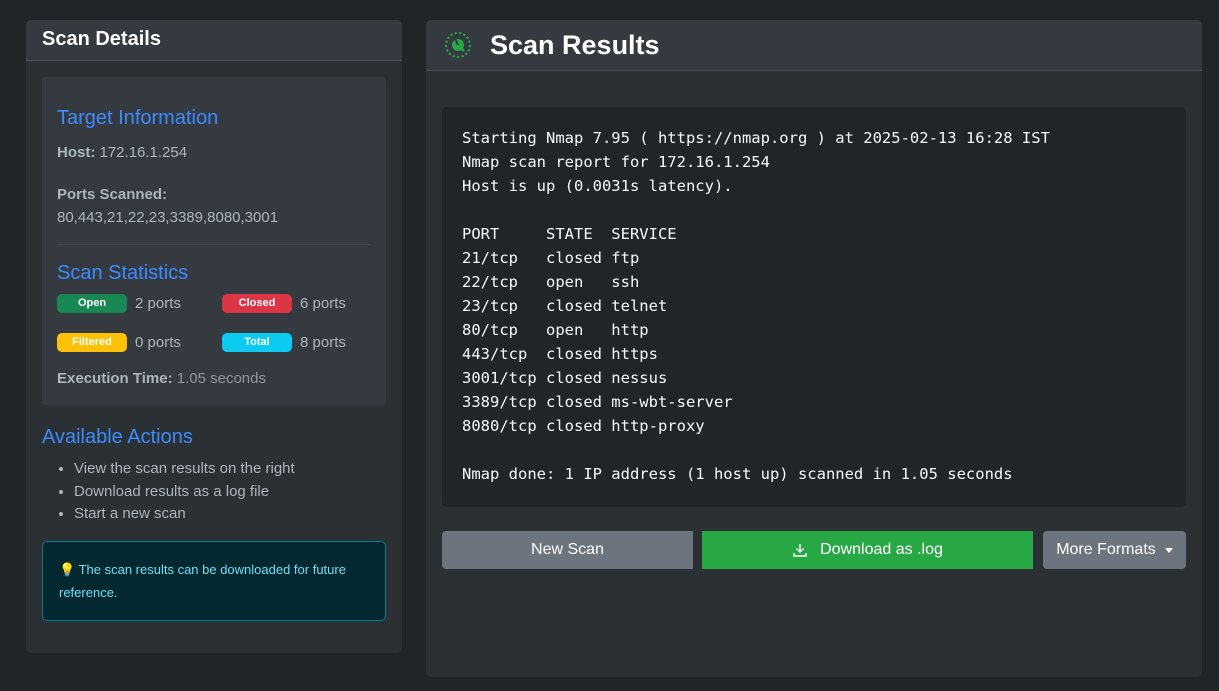 This screenshot has height=691, width=1219. I want to click on output-line: 22/tcp open ssh, so click(551, 282).